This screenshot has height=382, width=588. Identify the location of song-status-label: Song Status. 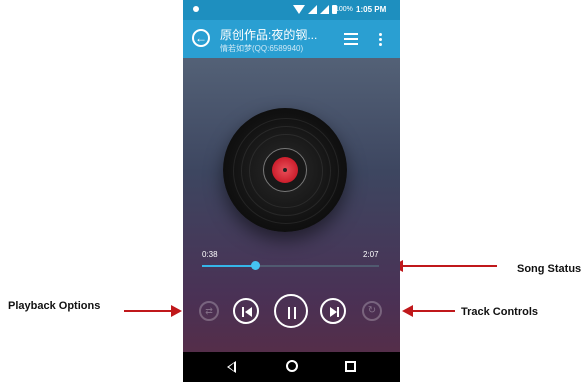
(549, 269).